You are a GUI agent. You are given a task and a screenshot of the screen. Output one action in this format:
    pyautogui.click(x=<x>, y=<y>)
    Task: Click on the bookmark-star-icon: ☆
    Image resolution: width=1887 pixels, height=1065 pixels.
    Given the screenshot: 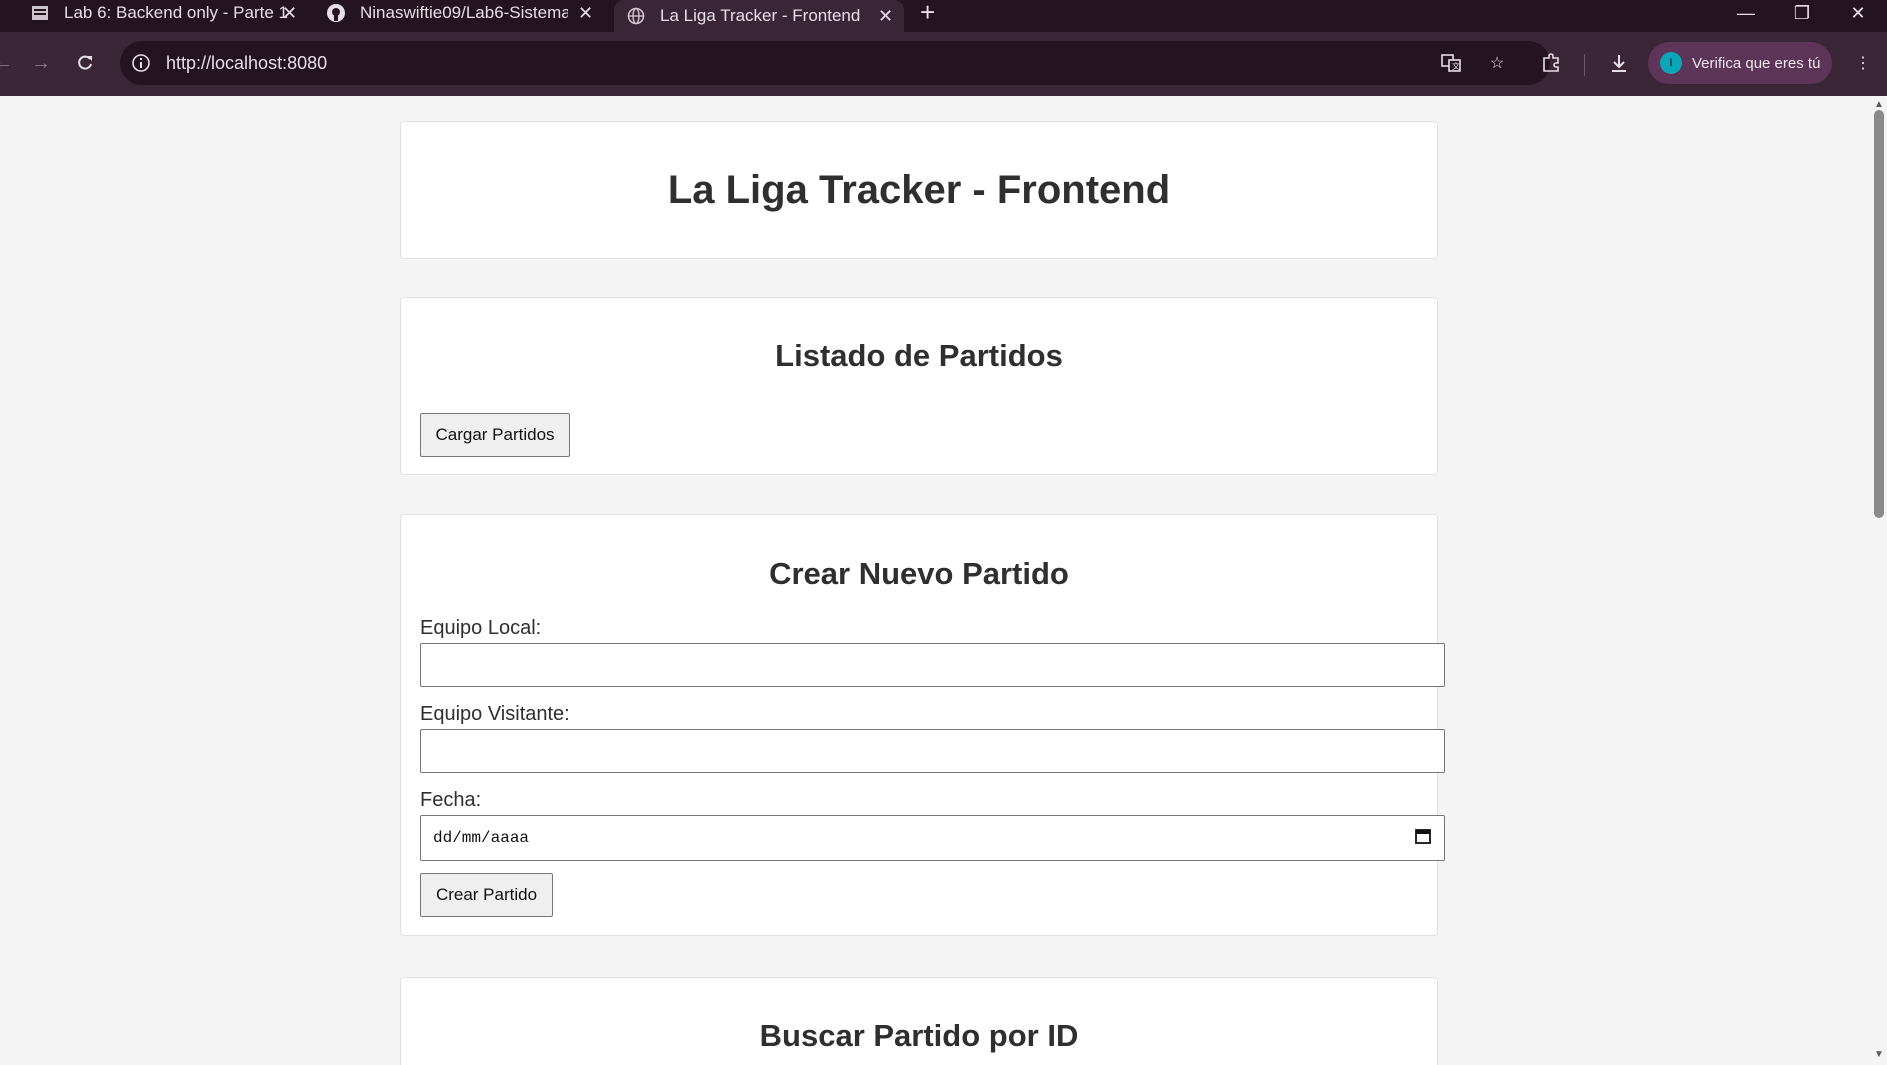 What is the action you would take?
    pyautogui.click(x=1497, y=63)
    